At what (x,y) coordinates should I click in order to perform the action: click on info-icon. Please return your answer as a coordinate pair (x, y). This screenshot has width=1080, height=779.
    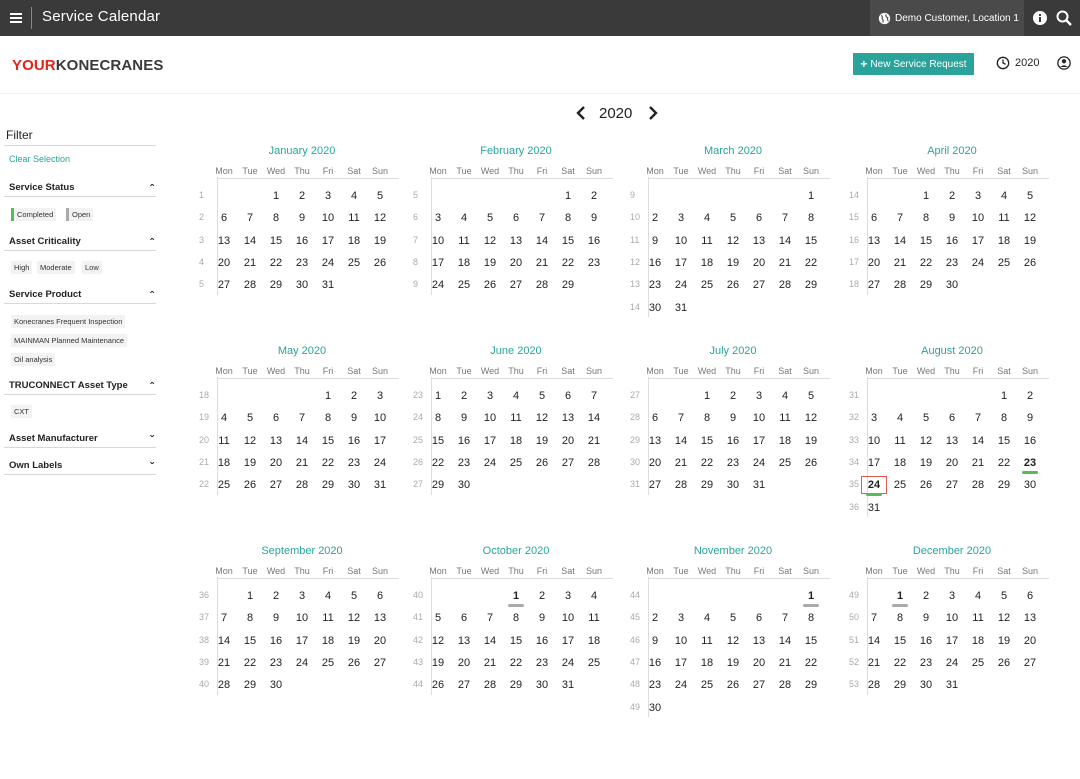
    Looking at the image, I should click on (1040, 18).